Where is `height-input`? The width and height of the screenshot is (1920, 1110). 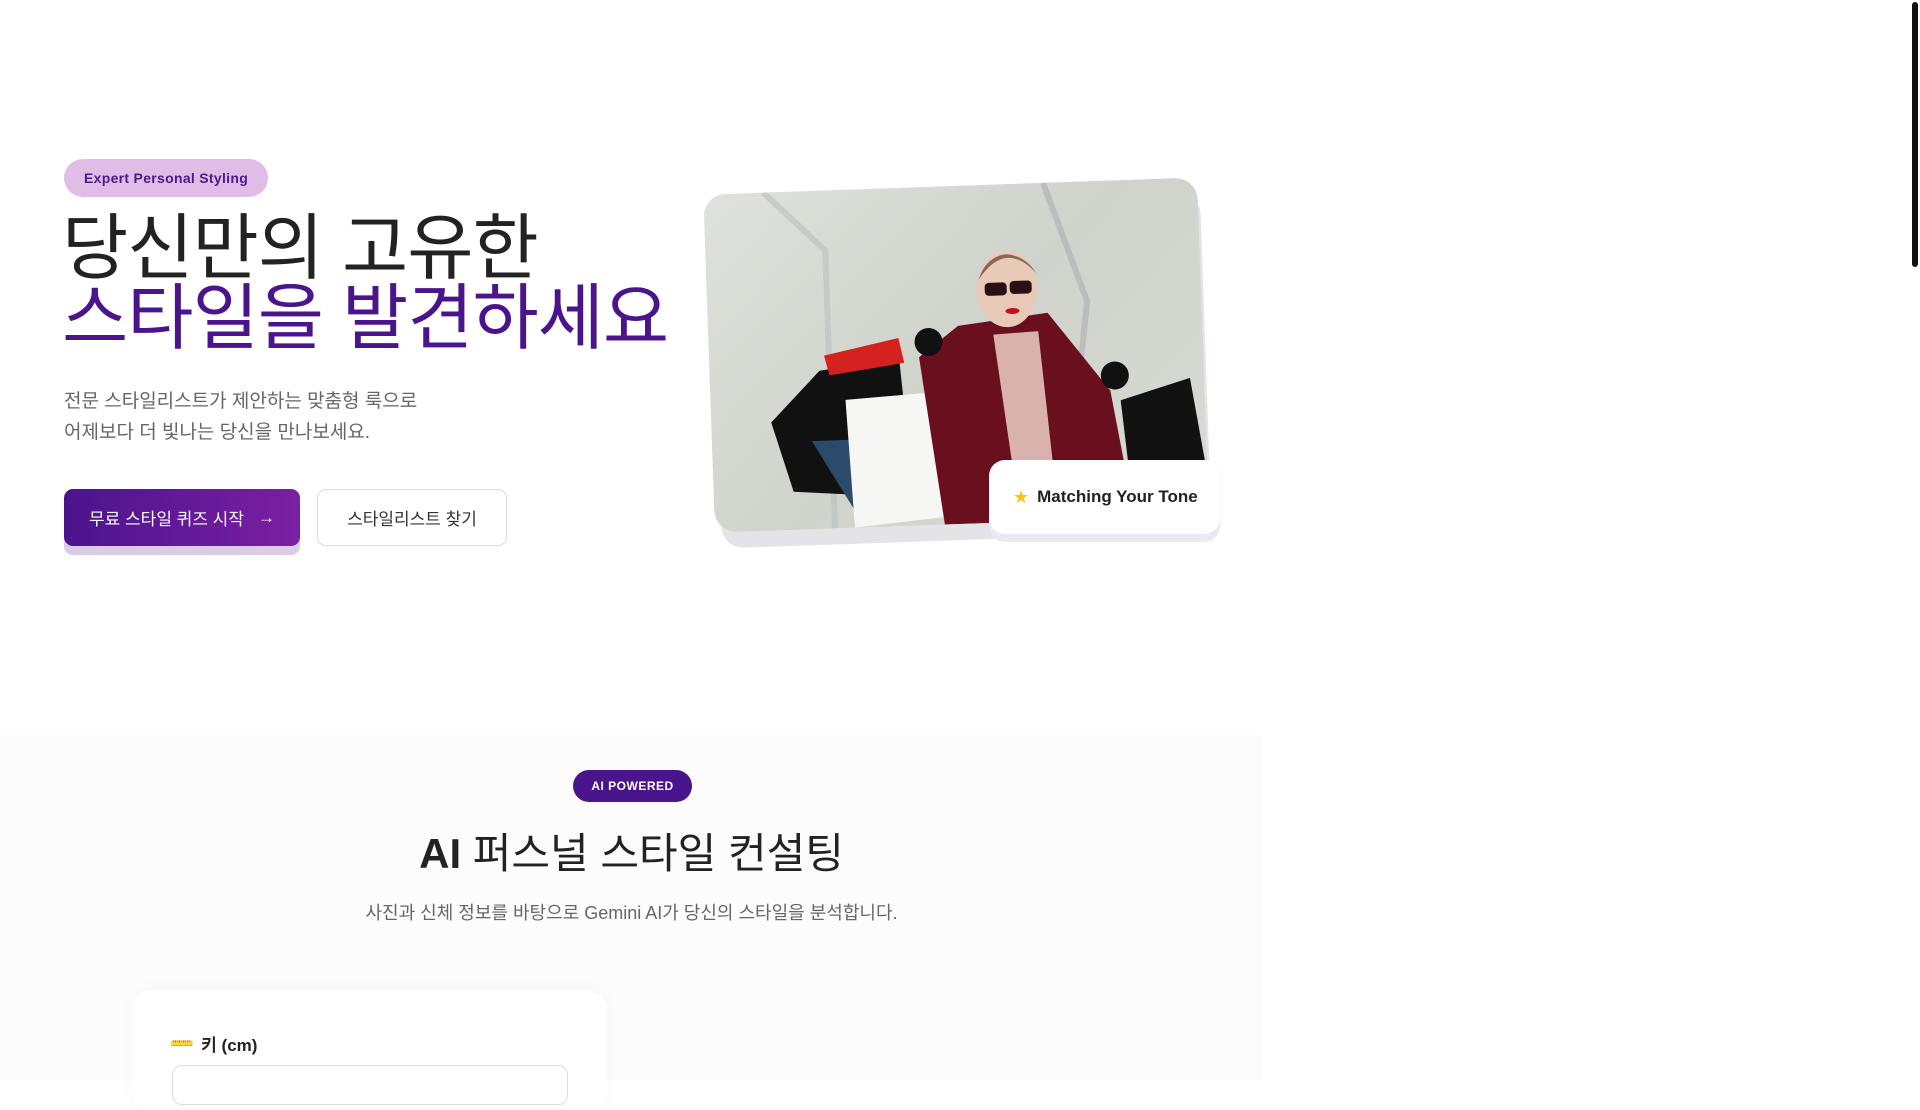
height-input is located at coordinates (370, 1085).